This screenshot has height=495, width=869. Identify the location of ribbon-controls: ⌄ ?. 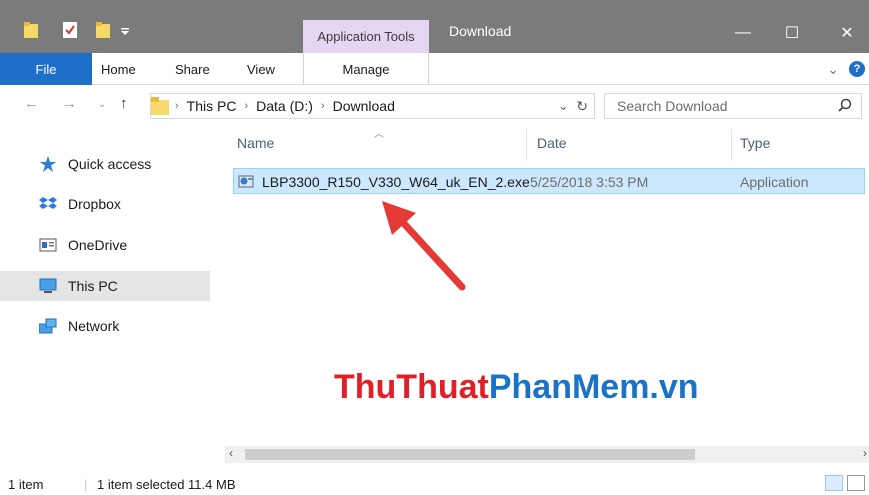
(848, 69).